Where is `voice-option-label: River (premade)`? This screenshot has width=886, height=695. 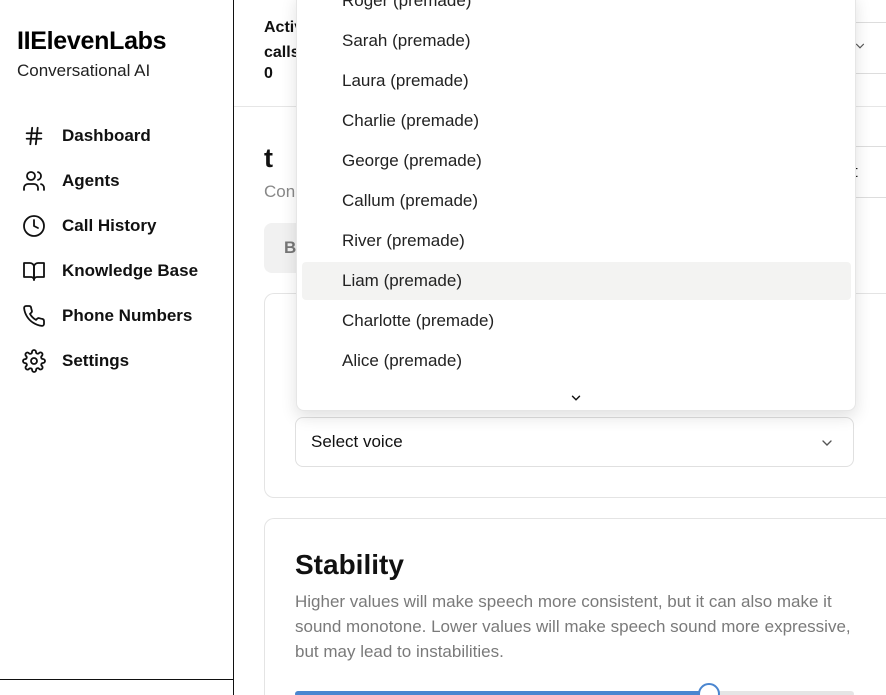
voice-option-label: River (premade) is located at coordinates (403, 240).